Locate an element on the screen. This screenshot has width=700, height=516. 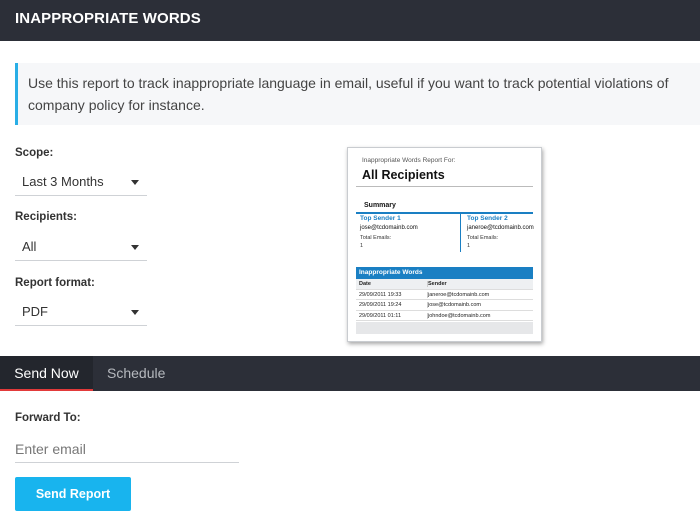
sender2-total: 1 is located at coordinates (469, 246).